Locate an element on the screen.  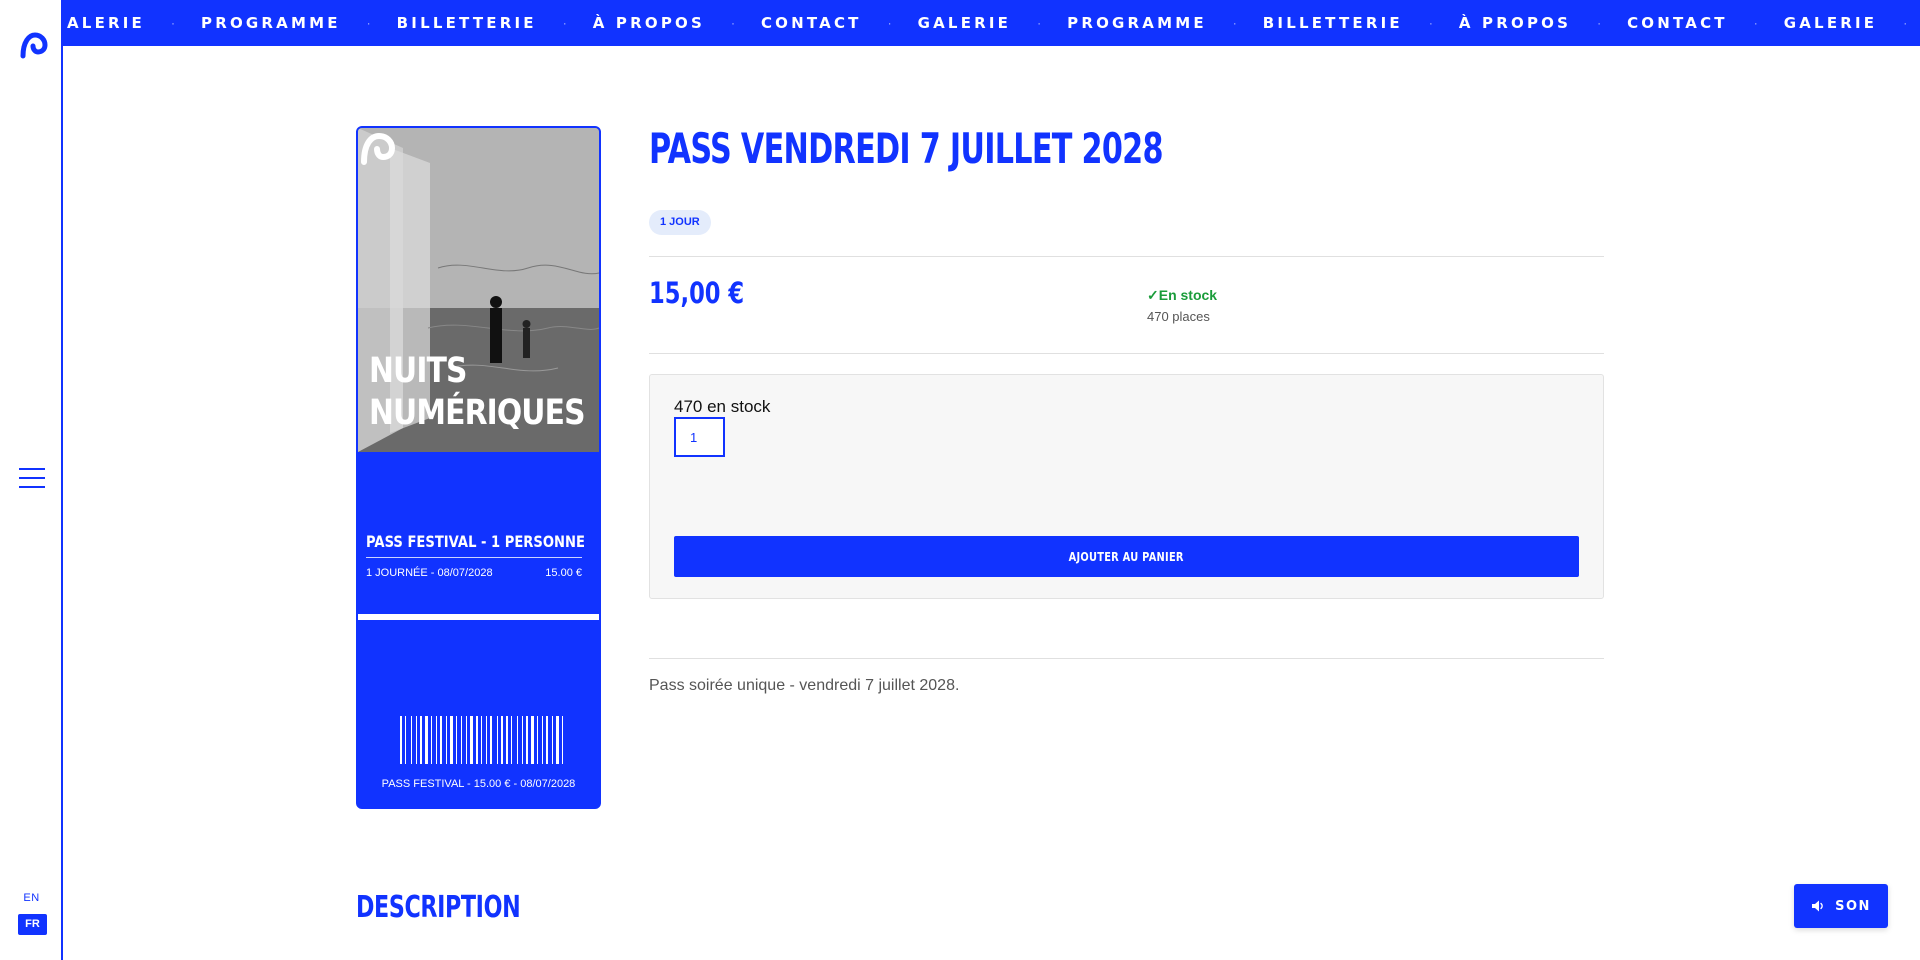
duration-badge: 1 JOUR is located at coordinates (680, 222).